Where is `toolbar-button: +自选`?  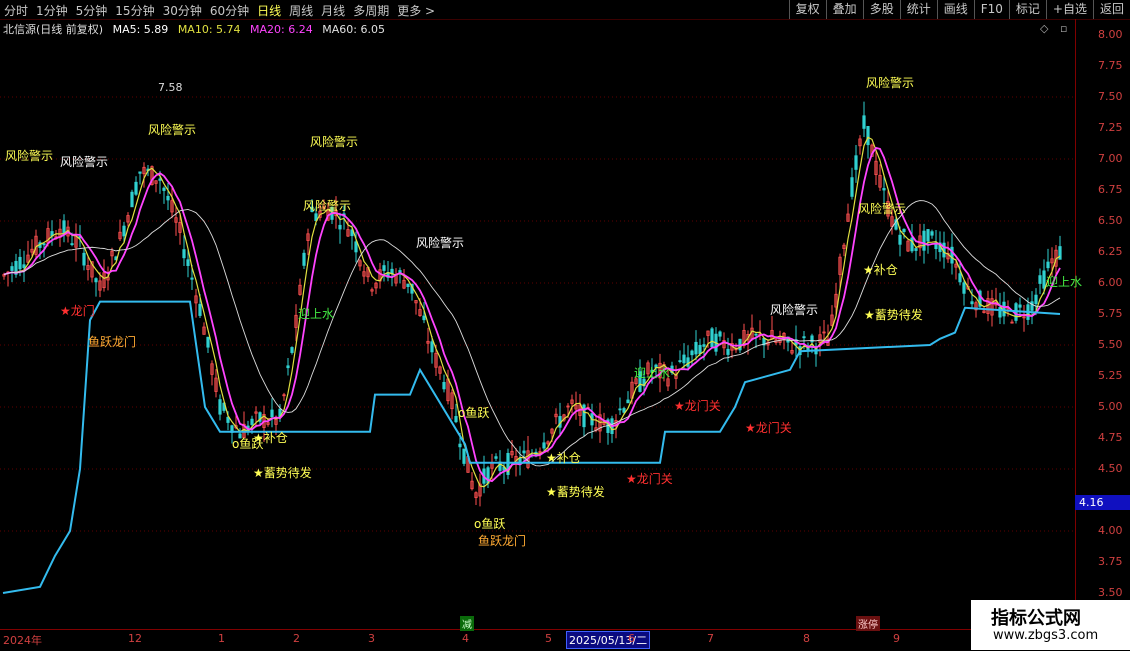 toolbar-button: +自选 is located at coordinates (1069, 9).